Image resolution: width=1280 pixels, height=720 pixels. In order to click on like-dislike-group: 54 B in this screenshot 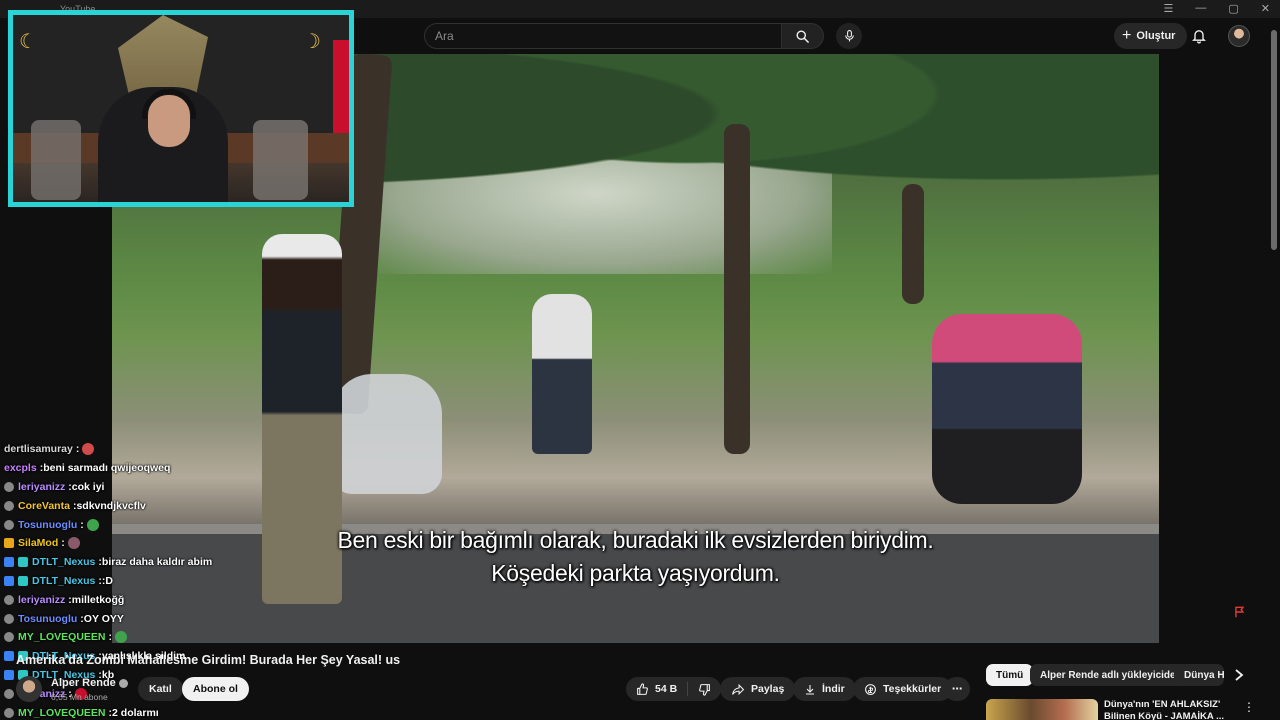, I will do `click(674, 689)`.